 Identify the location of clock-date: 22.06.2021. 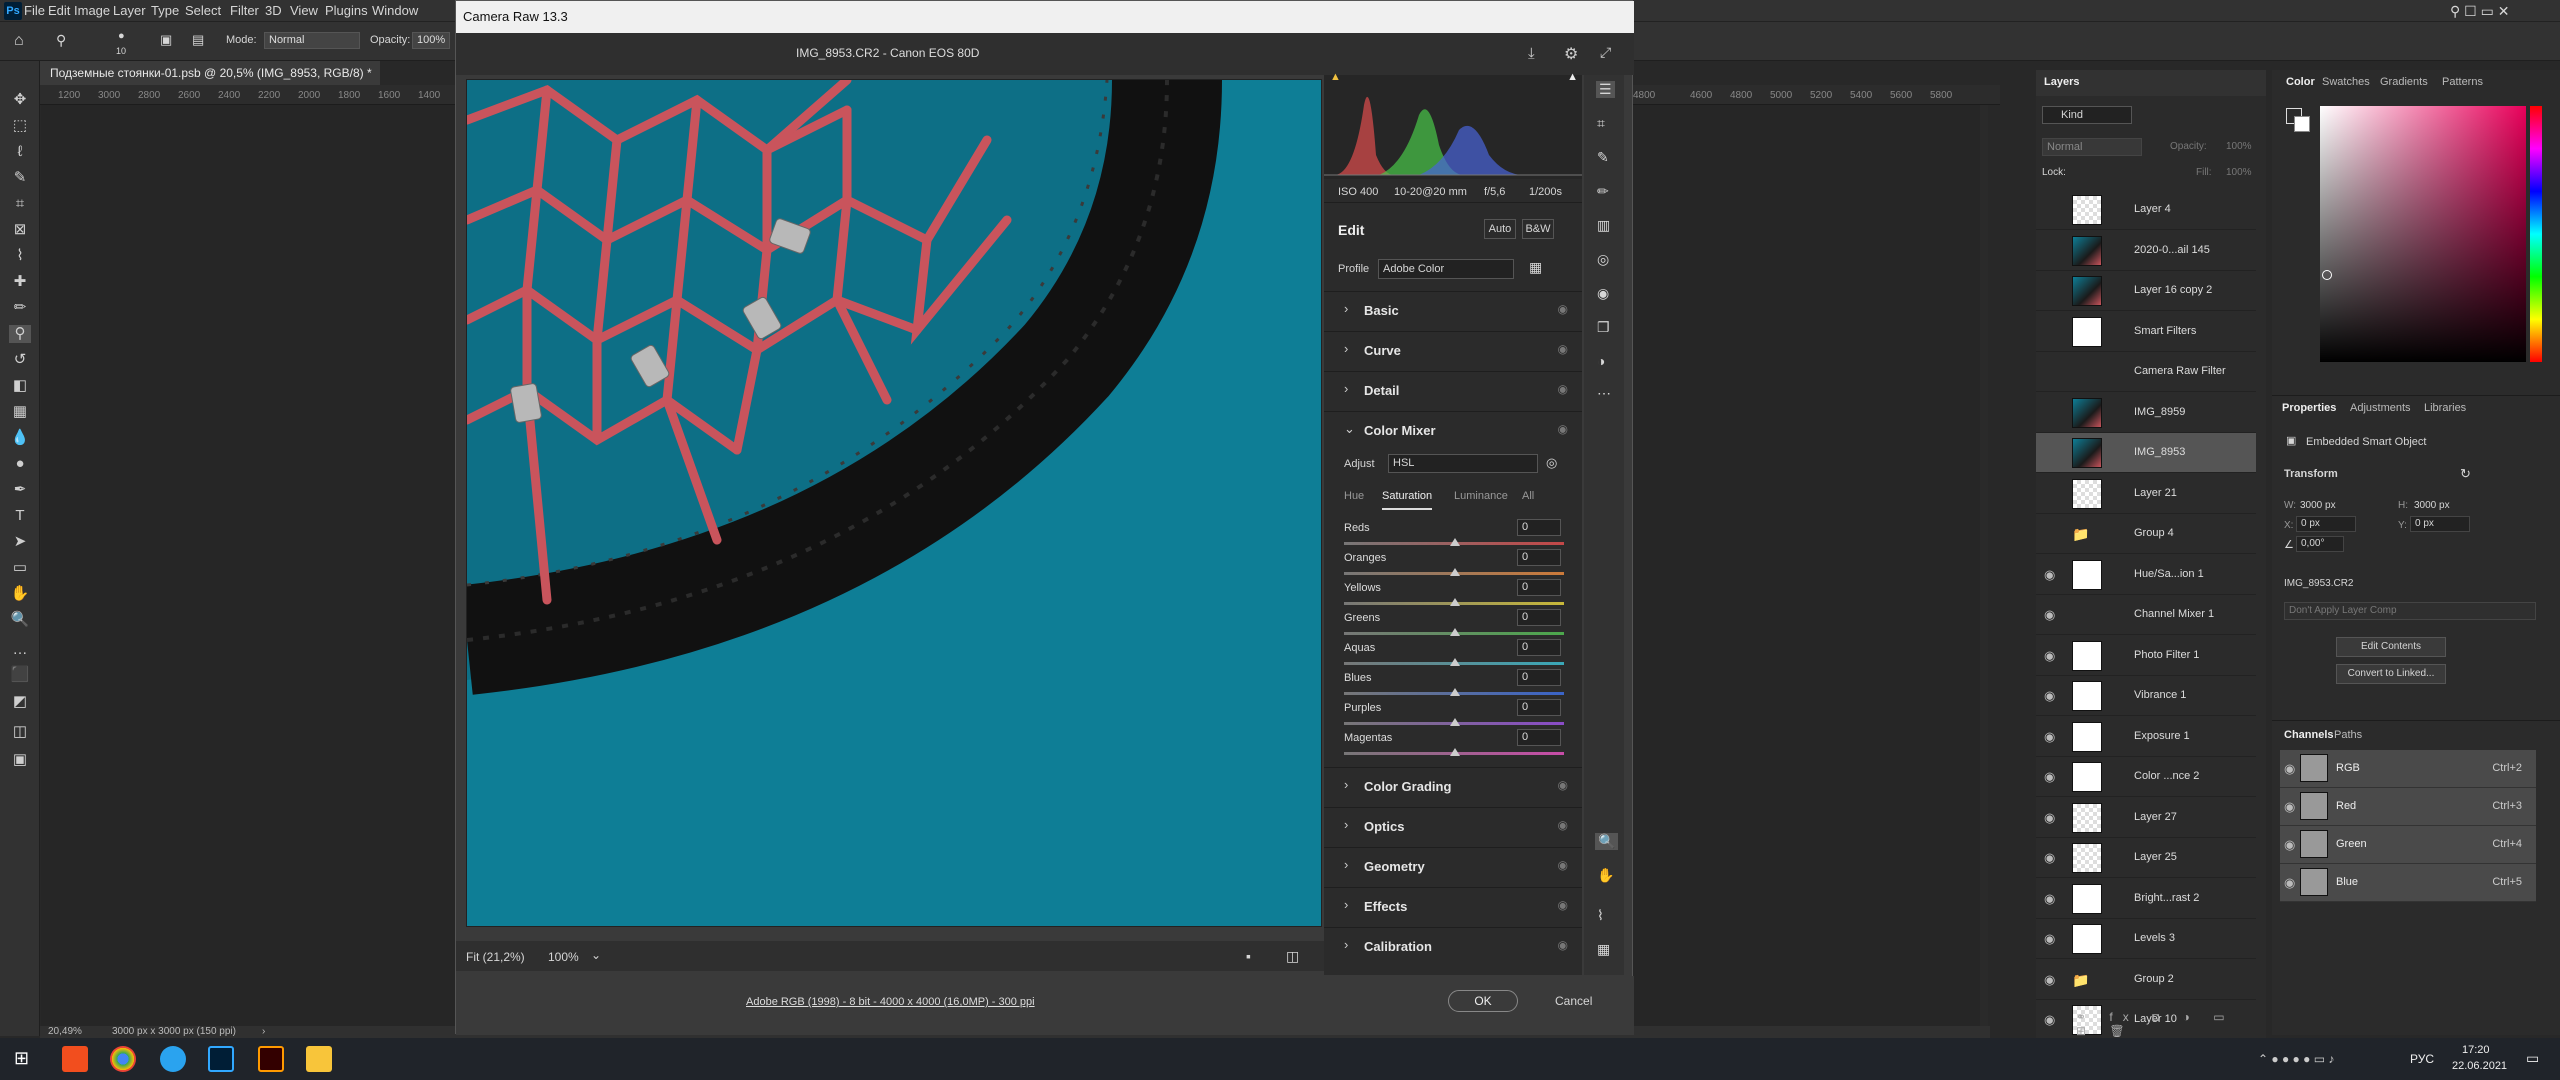
(2479, 1066).